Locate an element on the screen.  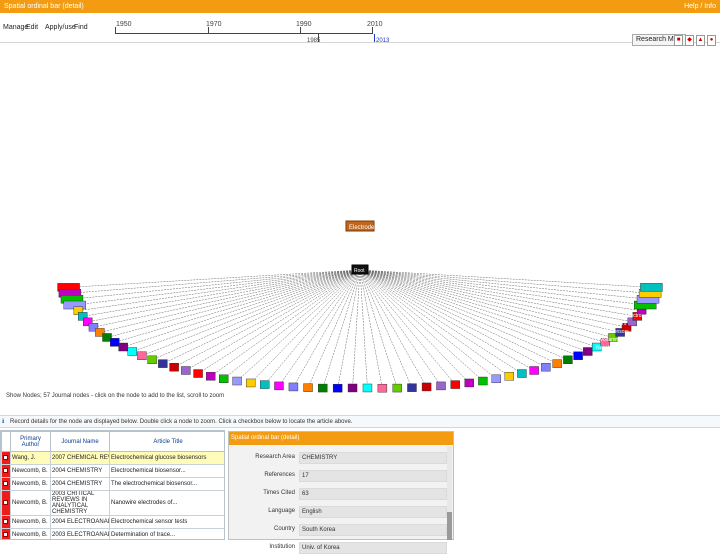
detail-value: South Korea is located at coordinates (373, 530).